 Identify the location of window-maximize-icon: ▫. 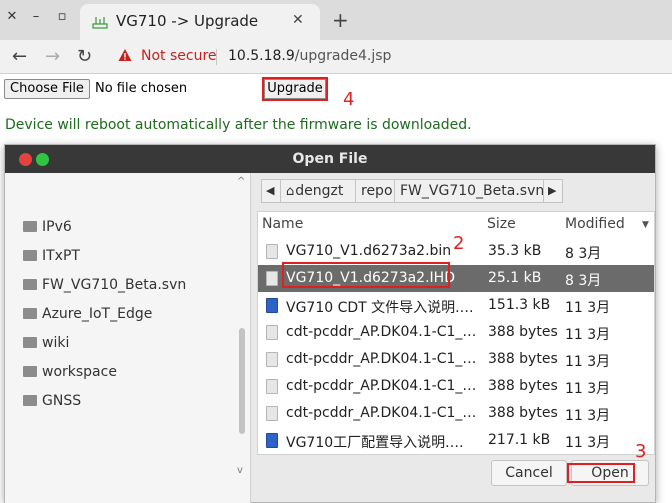
(62, 16).